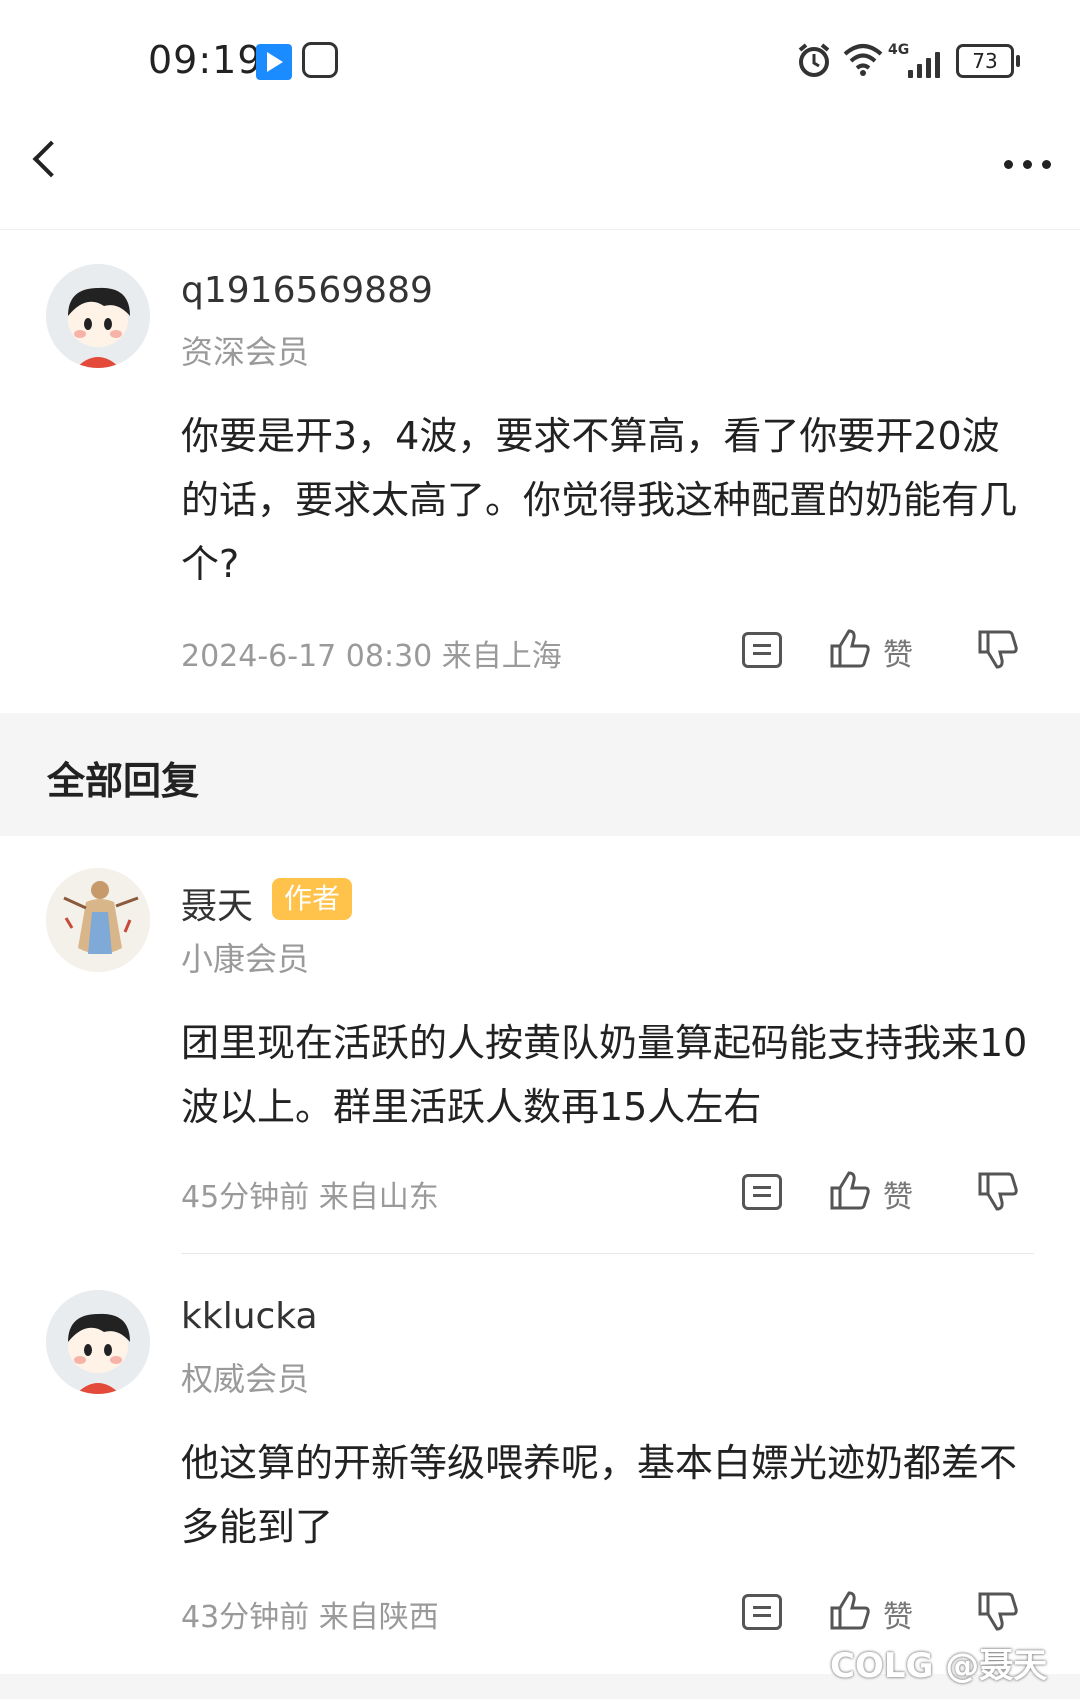  I want to click on network-type: 4G, so click(899, 50).